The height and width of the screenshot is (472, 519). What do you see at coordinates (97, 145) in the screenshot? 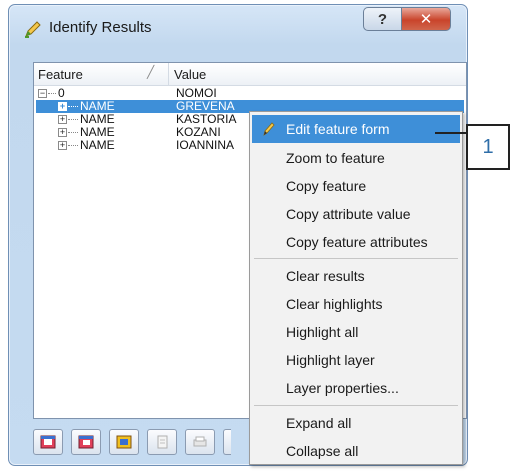
I see `row-label: NAME` at bounding box center [97, 145].